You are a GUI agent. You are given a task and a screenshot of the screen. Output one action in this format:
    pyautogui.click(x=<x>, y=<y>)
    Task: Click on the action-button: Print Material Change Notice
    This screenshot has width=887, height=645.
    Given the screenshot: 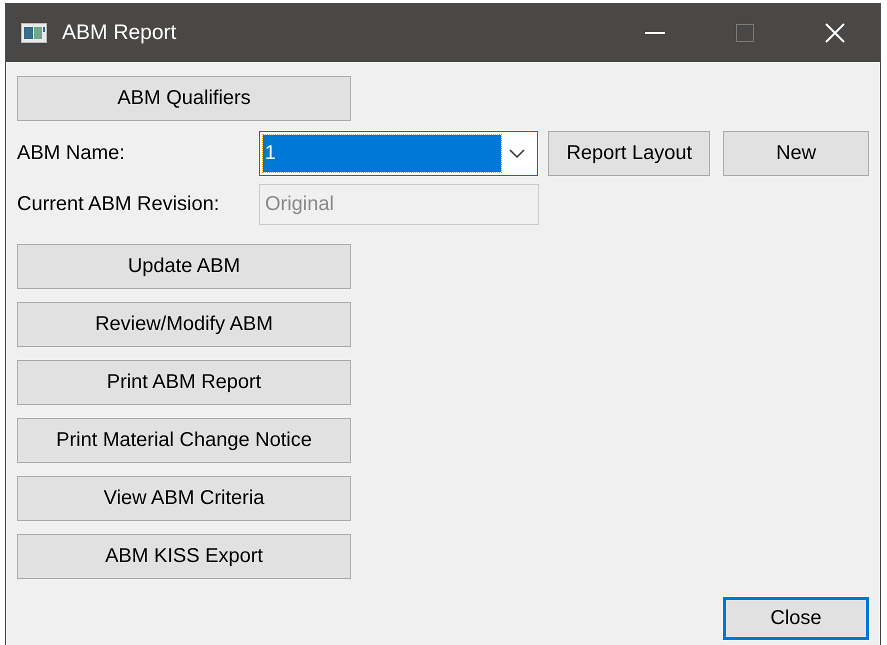 What is the action you would take?
    pyautogui.click(x=184, y=440)
    